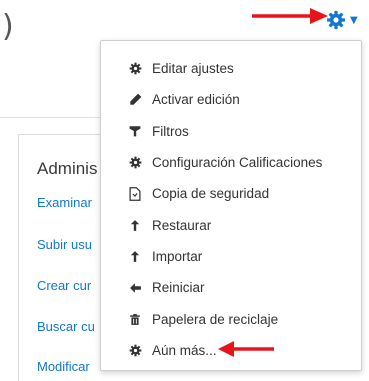 The image size is (369, 381). Describe the element at coordinates (196, 100) in the screenshot. I see `menu-item-label: Activar edición` at that location.